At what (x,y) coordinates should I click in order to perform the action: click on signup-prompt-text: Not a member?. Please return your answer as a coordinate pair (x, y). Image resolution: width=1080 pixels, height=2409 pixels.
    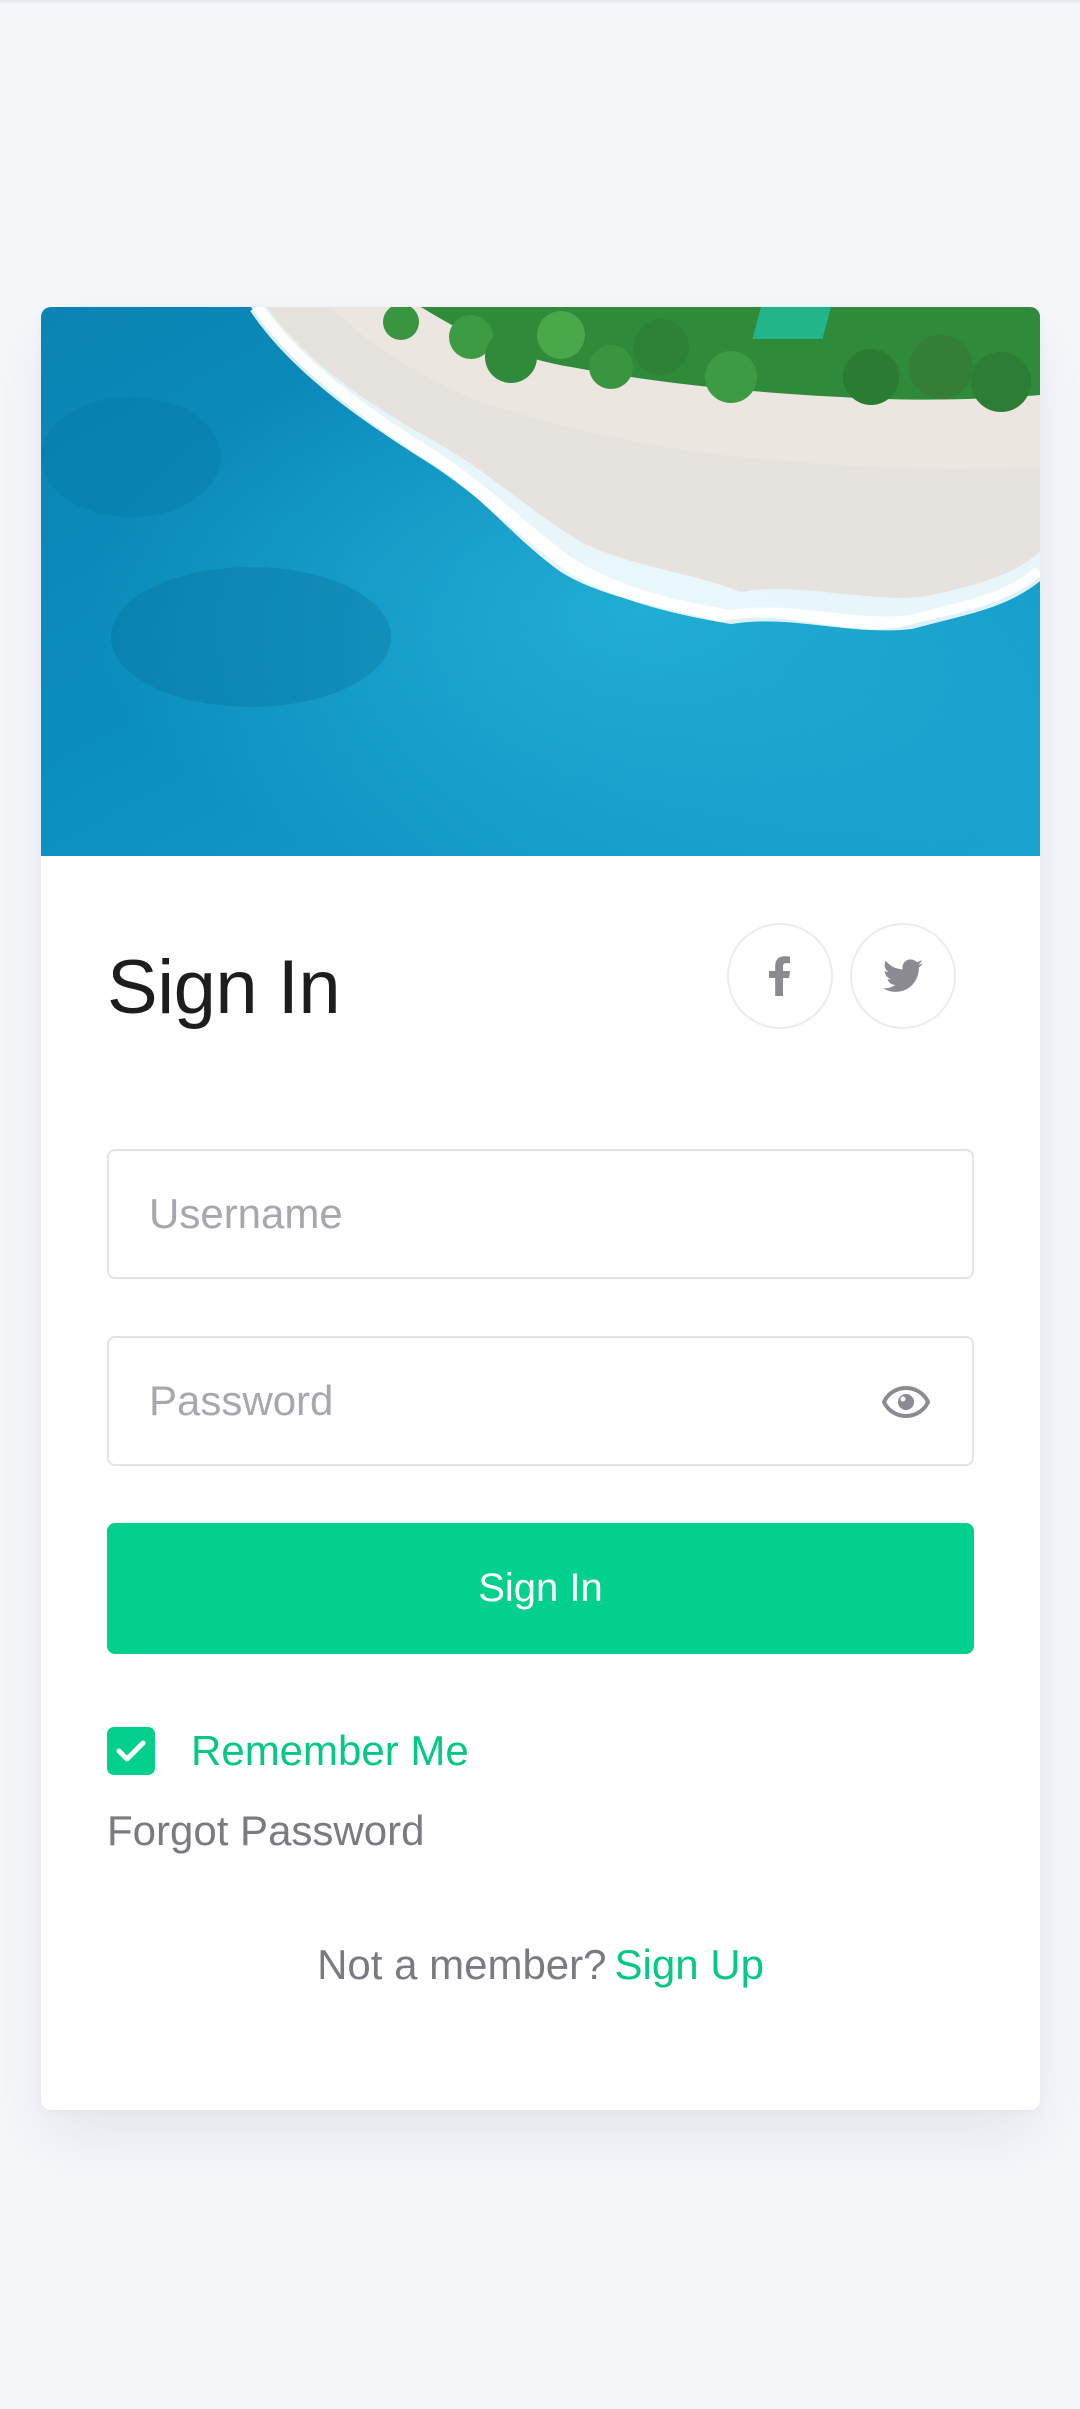
    Looking at the image, I should click on (462, 1964).